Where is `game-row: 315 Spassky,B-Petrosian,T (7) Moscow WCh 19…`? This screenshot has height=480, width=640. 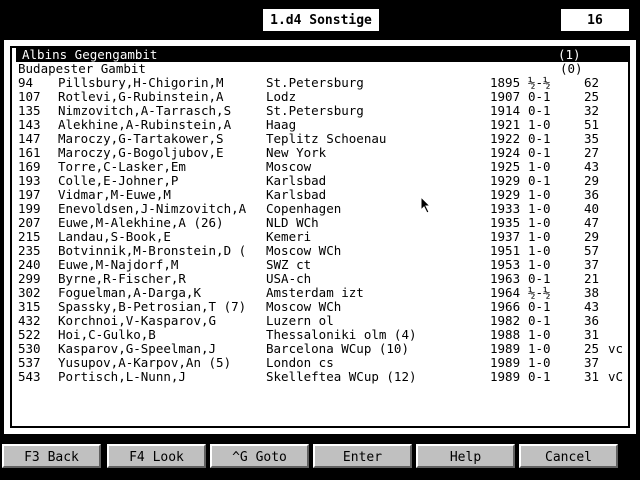 game-row: 315 Spassky,B-Petrosian,T (7) Moscow WCh 19… is located at coordinates (324, 307).